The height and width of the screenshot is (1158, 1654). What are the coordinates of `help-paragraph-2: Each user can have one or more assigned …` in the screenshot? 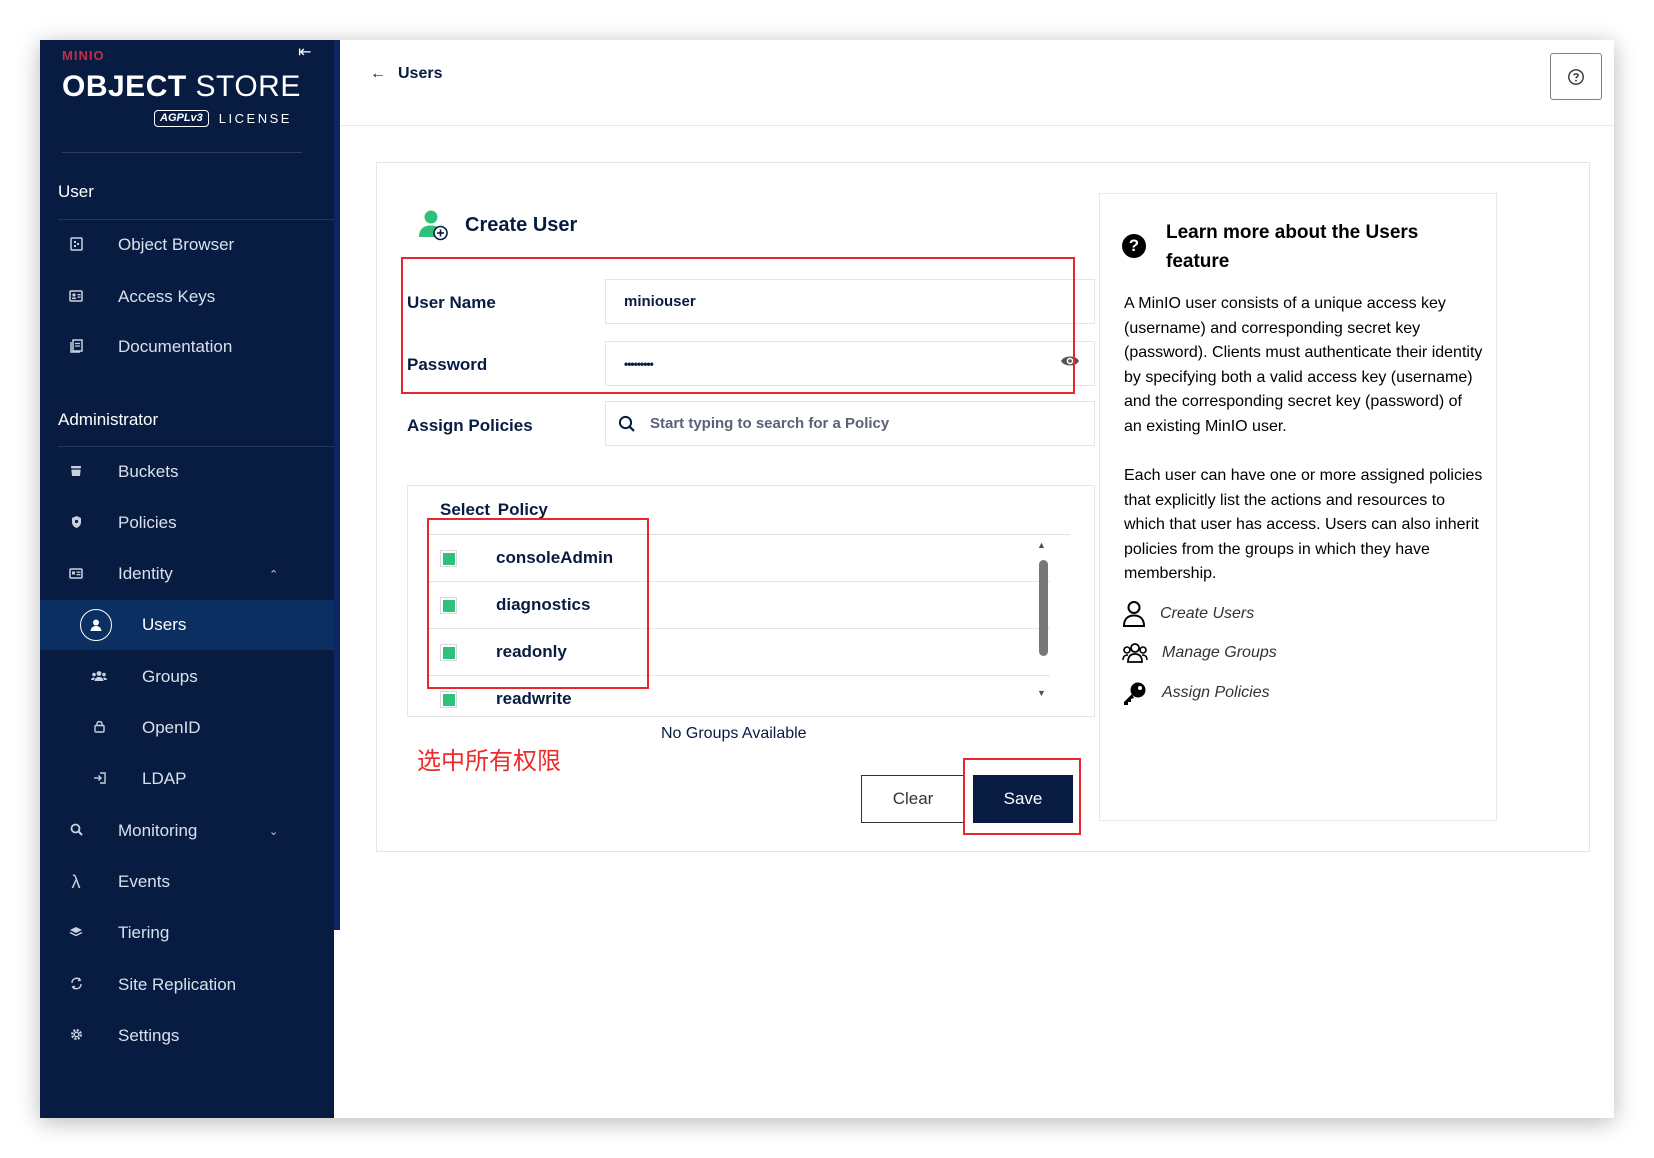 It's located at (1303, 524).